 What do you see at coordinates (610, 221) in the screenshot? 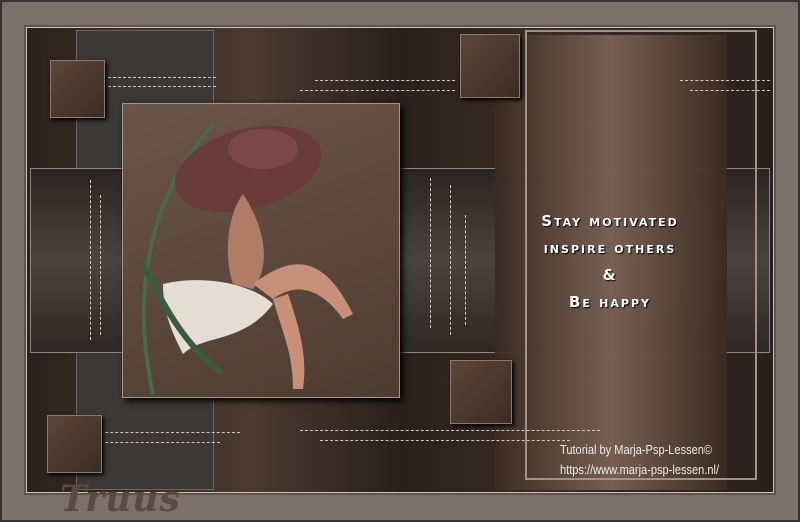
I see `motto-line-1: Stay motivated` at bounding box center [610, 221].